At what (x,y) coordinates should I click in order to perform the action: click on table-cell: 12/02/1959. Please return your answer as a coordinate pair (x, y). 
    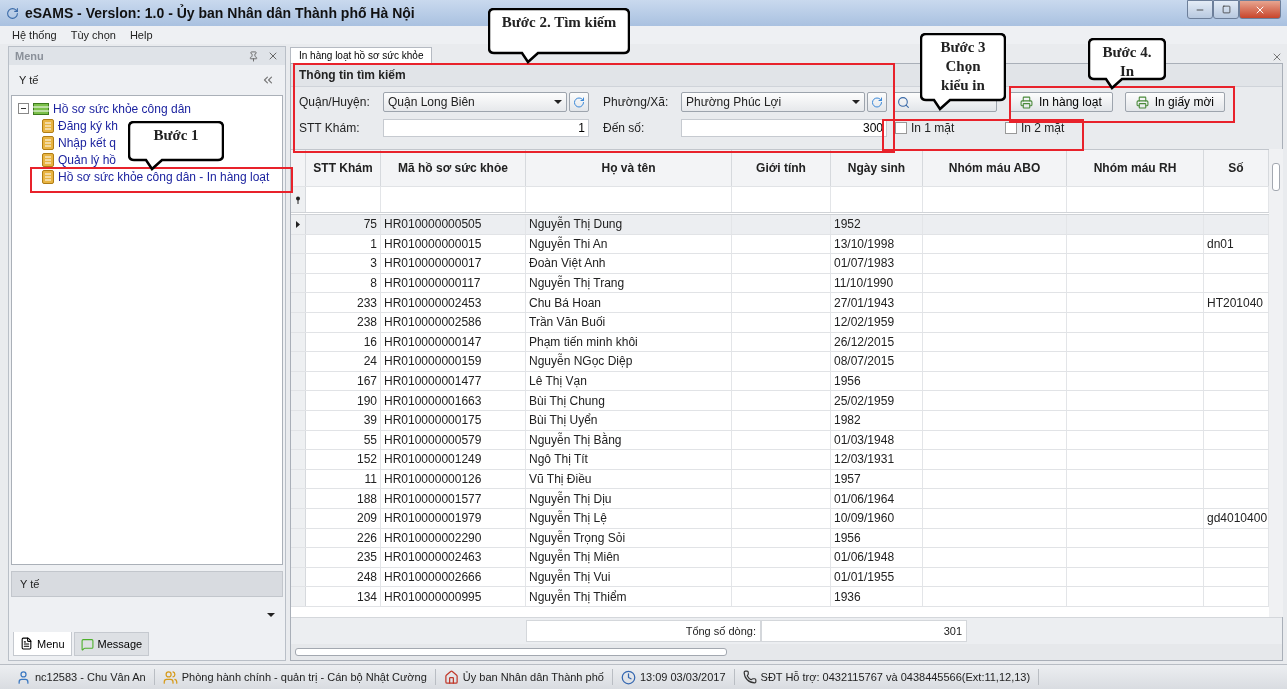
    Looking at the image, I should click on (864, 322).